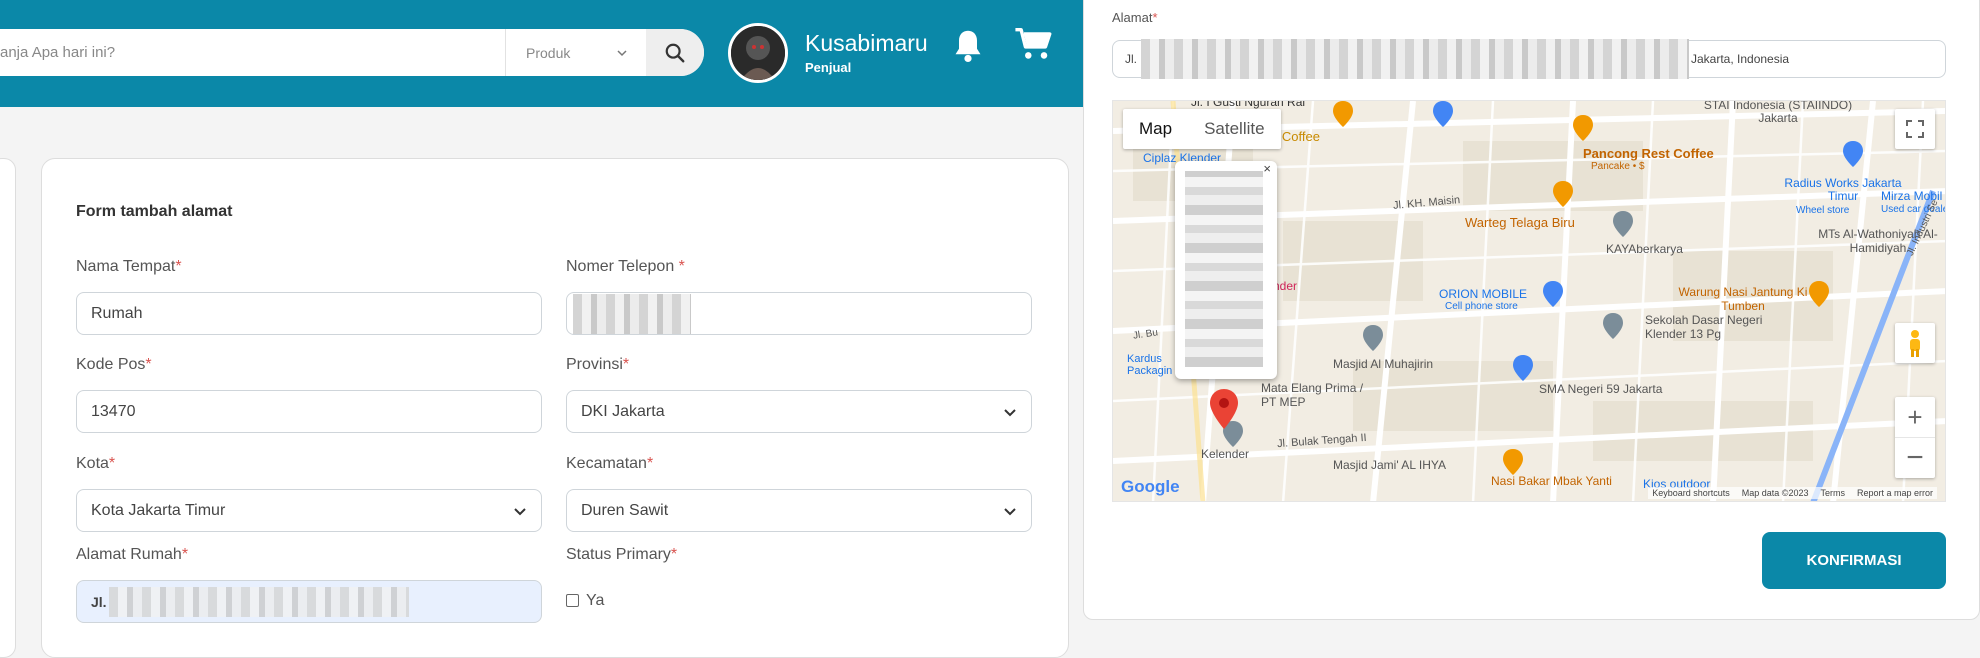 The height and width of the screenshot is (658, 1980). Describe the element at coordinates (1740, 59) in the screenshot. I see `alamat-suffix: Jakarta, Indonesia` at that location.